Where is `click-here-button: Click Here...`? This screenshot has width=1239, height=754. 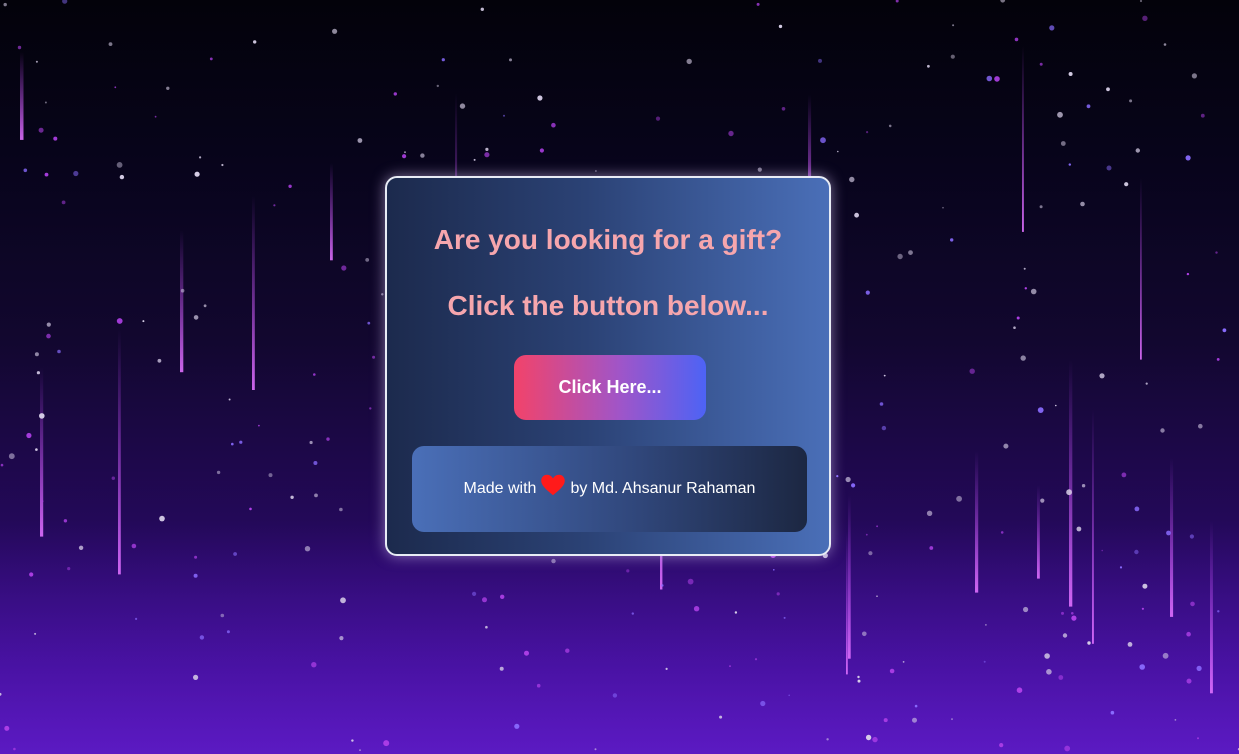
click-here-button: Click Here... is located at coordinates (610, 387).